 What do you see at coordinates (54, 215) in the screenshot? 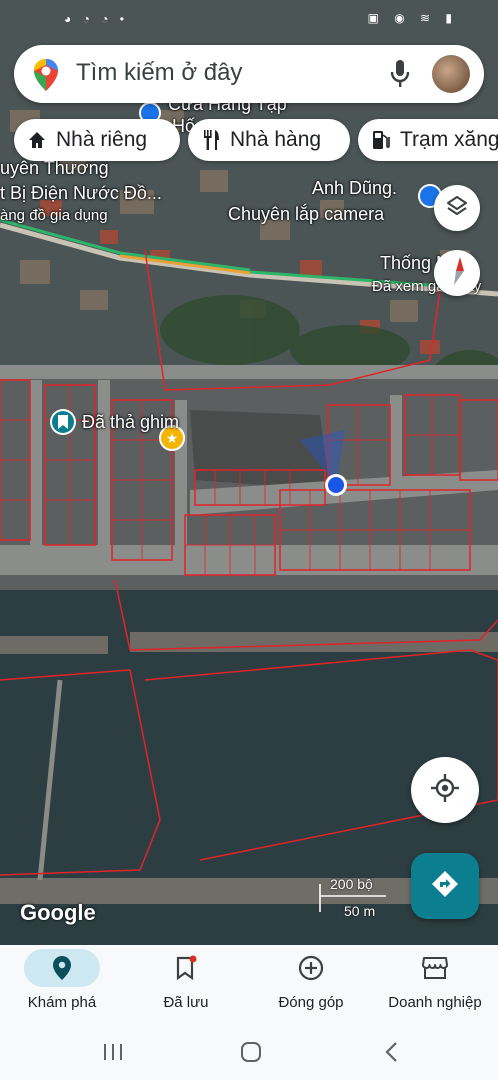
I see `map-label-store-3: àng đồ gia dụng` at bounding box center [54, 215].